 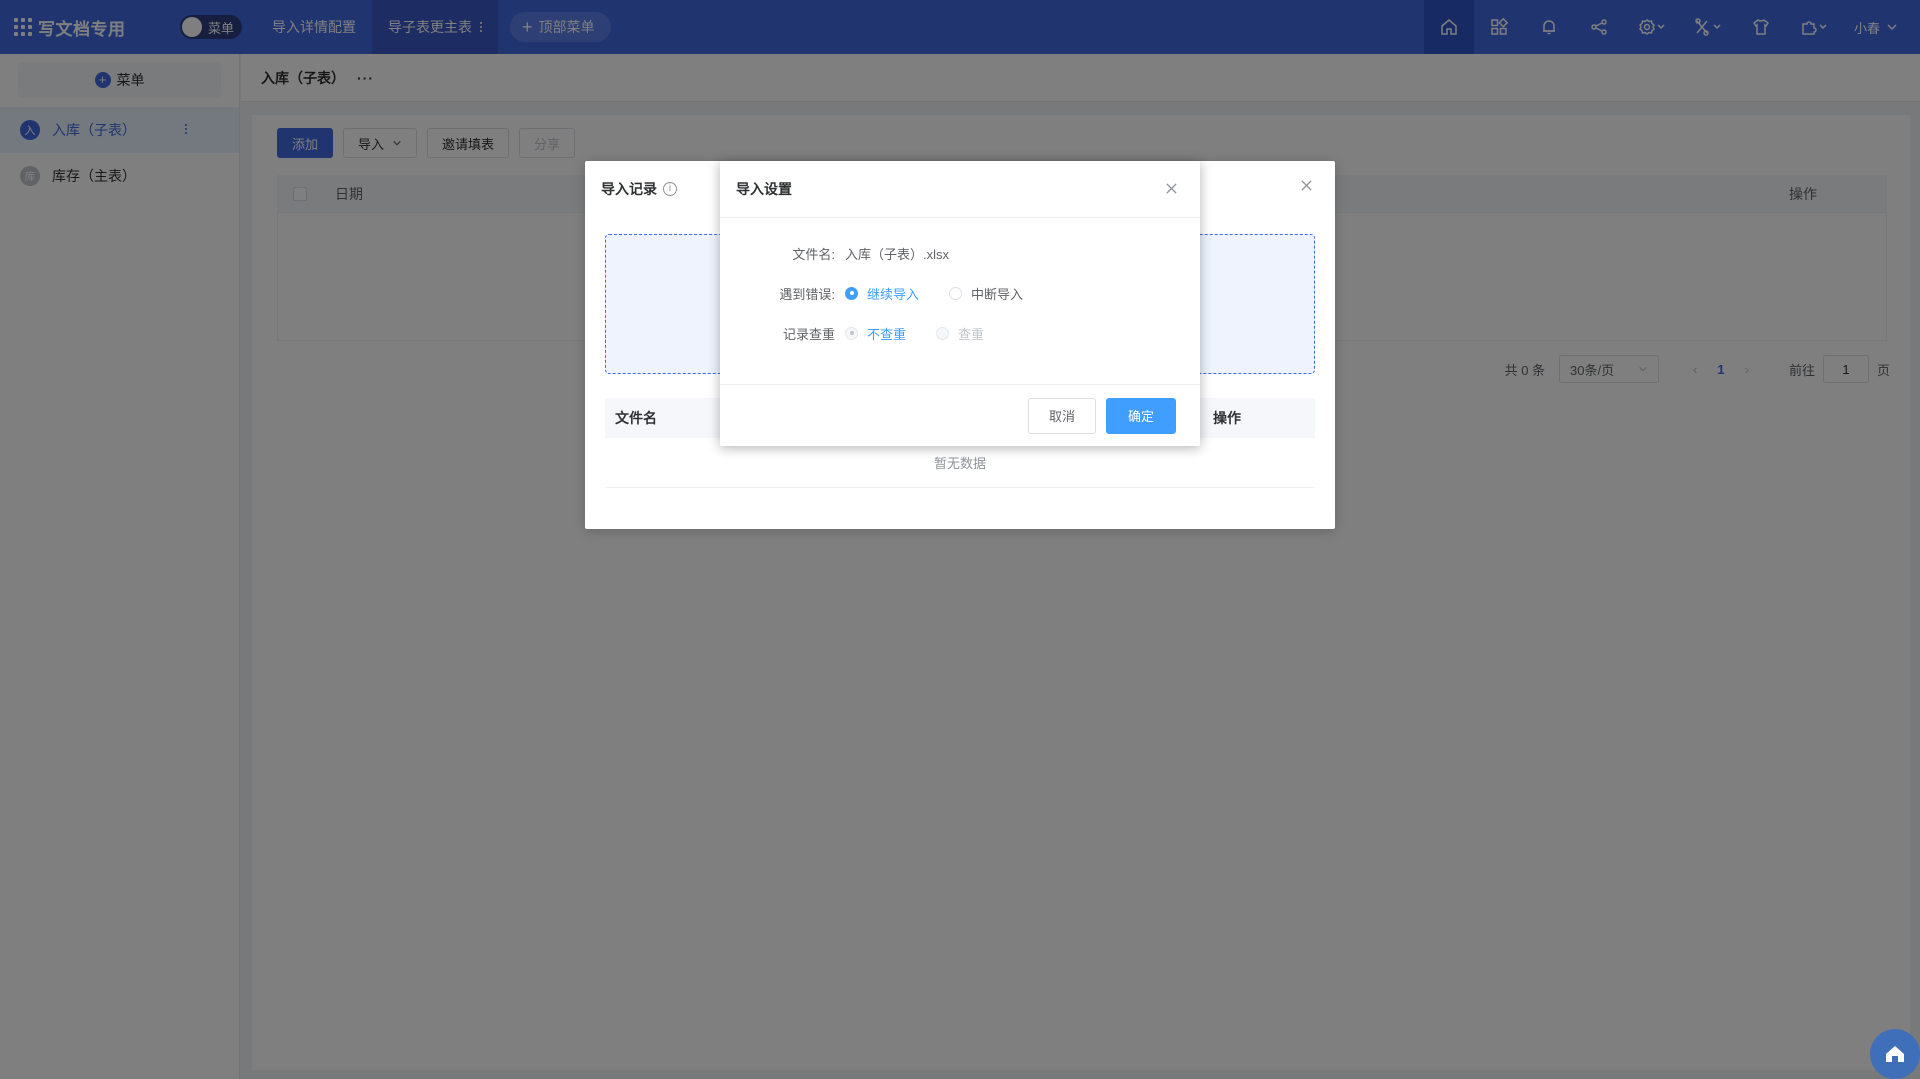 I want to click on radio-continue-import: 继续导入, so click(x=882, y=293).